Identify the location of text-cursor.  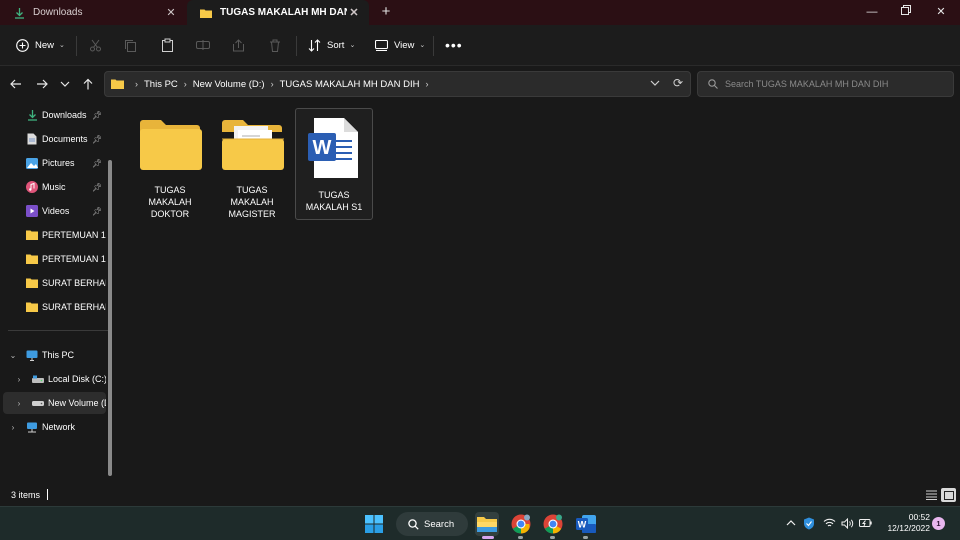
(47, 494).